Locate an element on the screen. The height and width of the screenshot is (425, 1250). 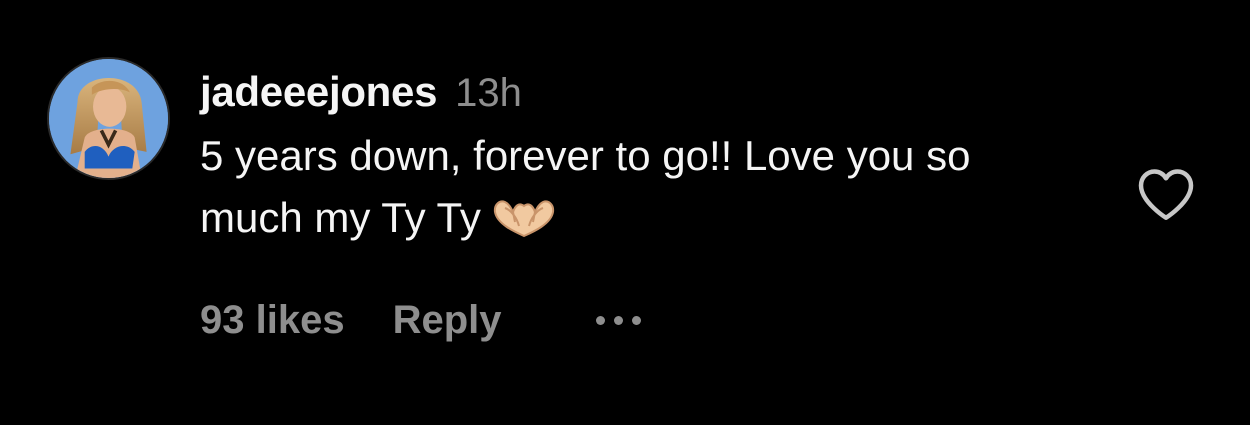
reply-button: Reply is located at coordinates (447, 320).